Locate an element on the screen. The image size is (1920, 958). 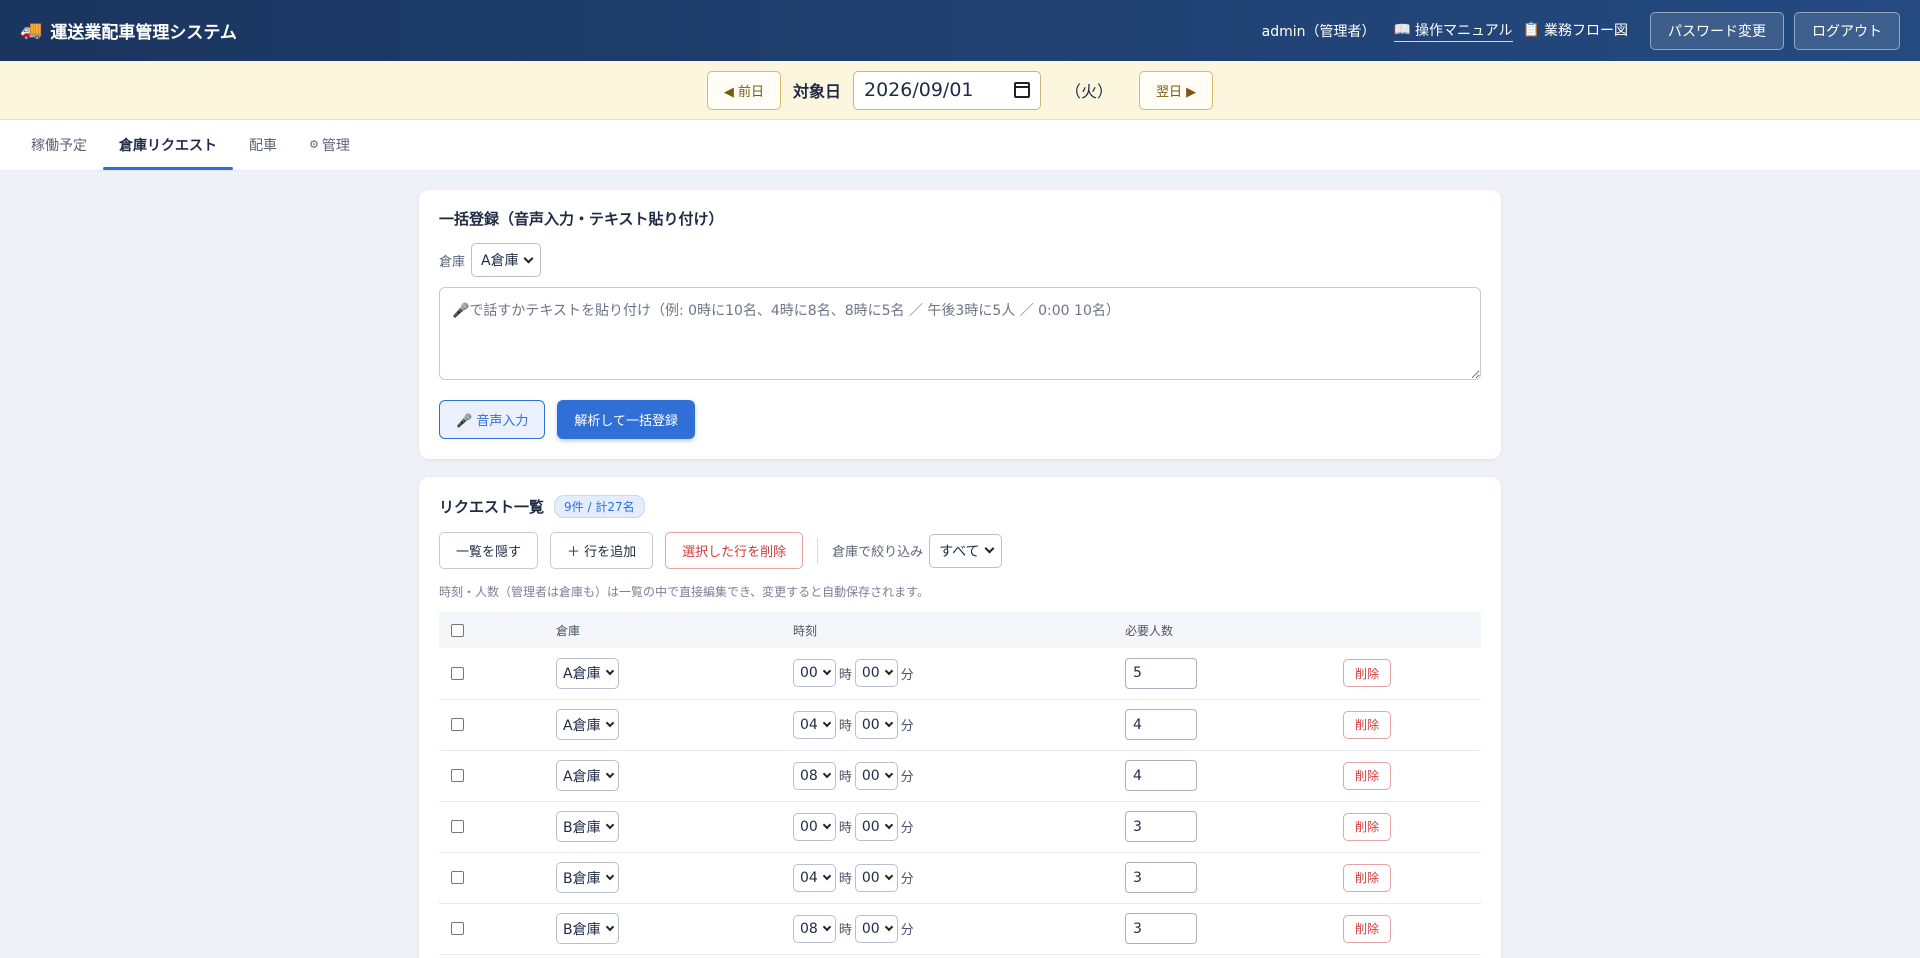
add-row-button: ＋ 行を追加 is located at coordinates (602, 550).